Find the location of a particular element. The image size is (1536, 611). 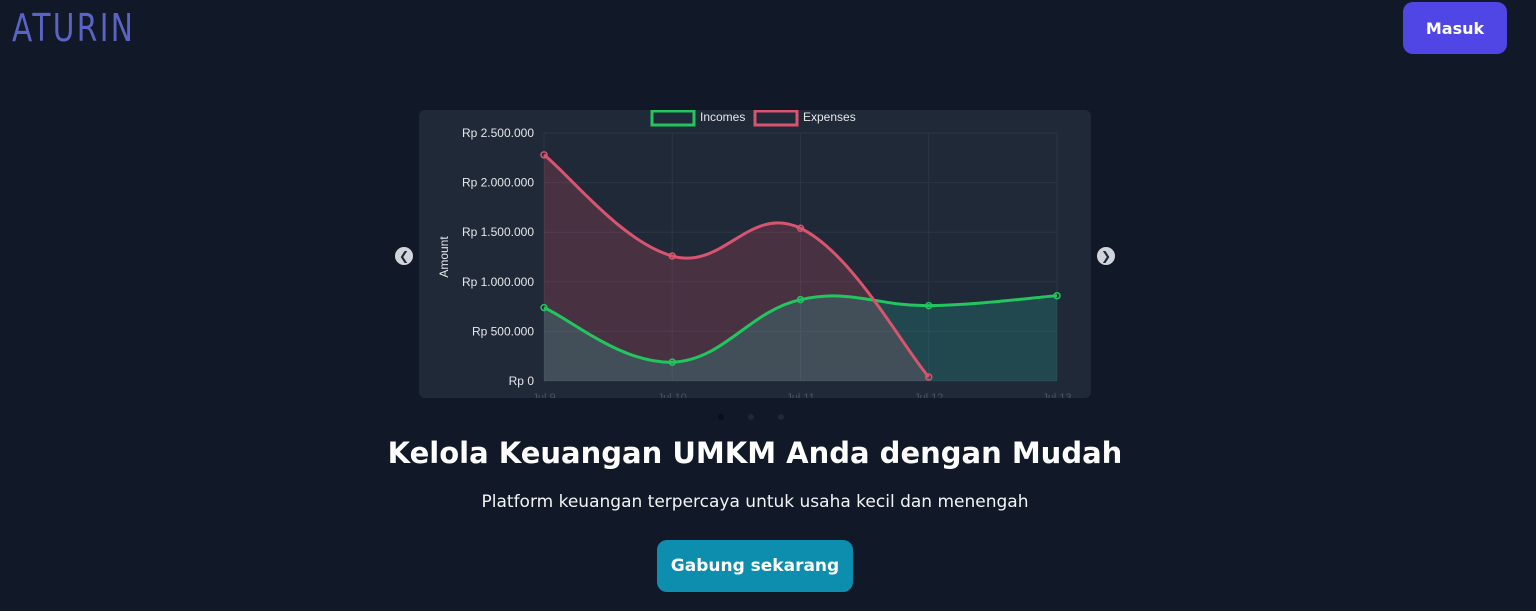

y-tick-label: Rp 0 is located at coordinates (522, 381).